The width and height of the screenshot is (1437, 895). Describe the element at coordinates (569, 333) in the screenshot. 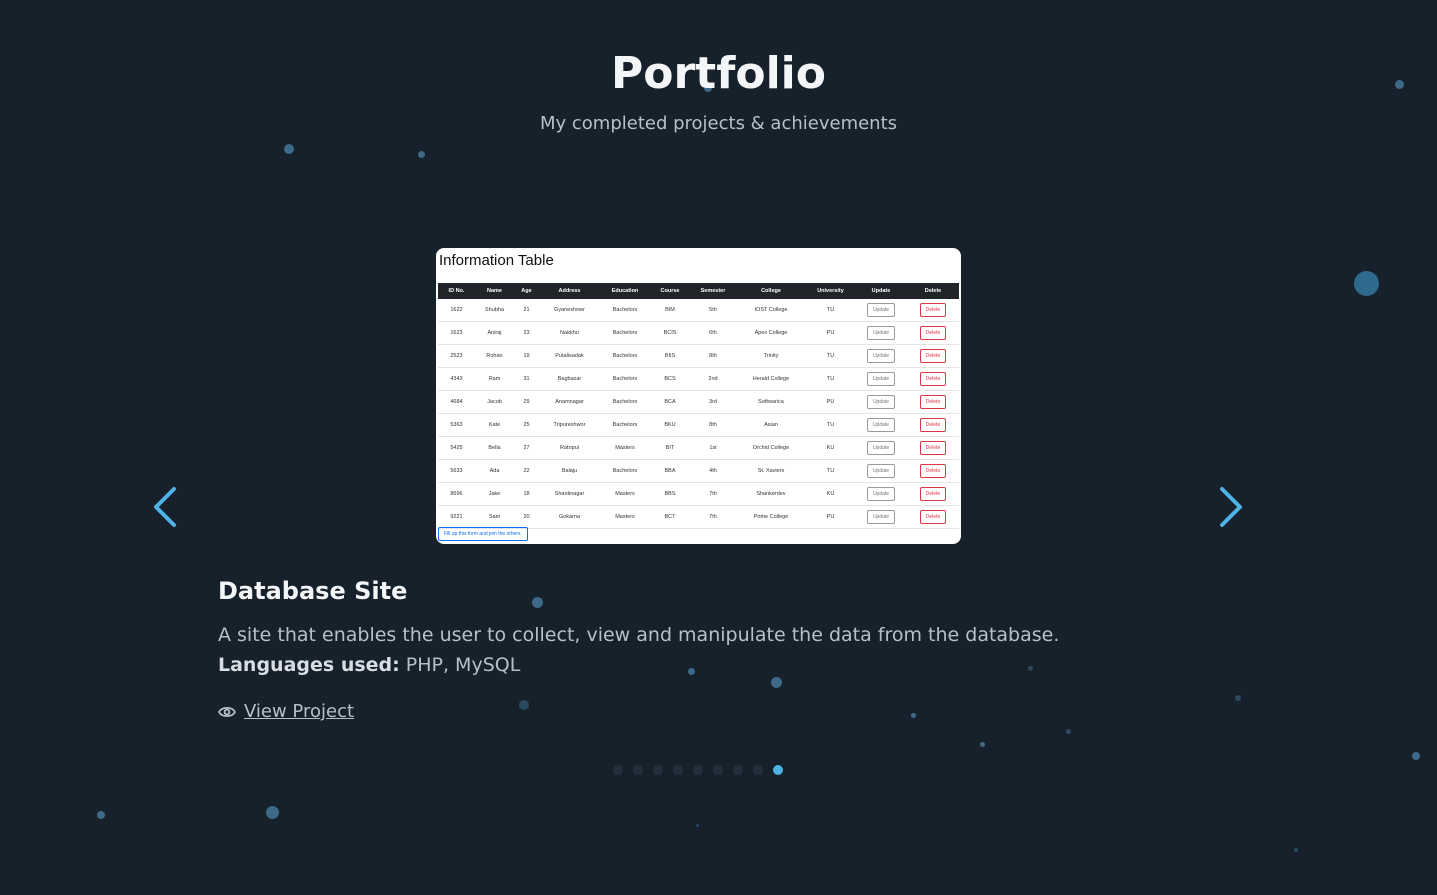

I see `table-cell: Nakkhu` at that location.